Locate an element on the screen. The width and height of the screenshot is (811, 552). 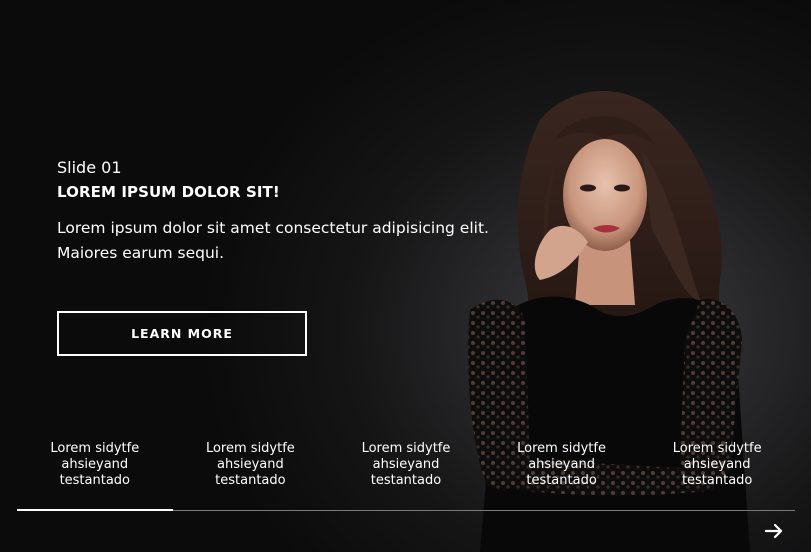
slide-tab-5: Lorem sidytfe ahsieyand testantado is located at coordinates (717, 465).